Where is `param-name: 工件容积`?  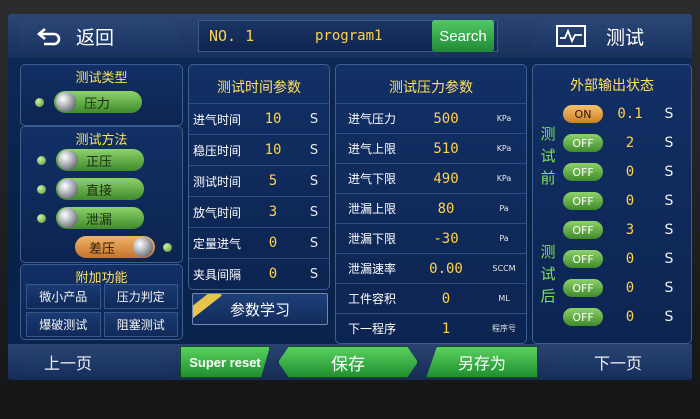
param-name: 工件容积 is located at coordinates (372, 299).